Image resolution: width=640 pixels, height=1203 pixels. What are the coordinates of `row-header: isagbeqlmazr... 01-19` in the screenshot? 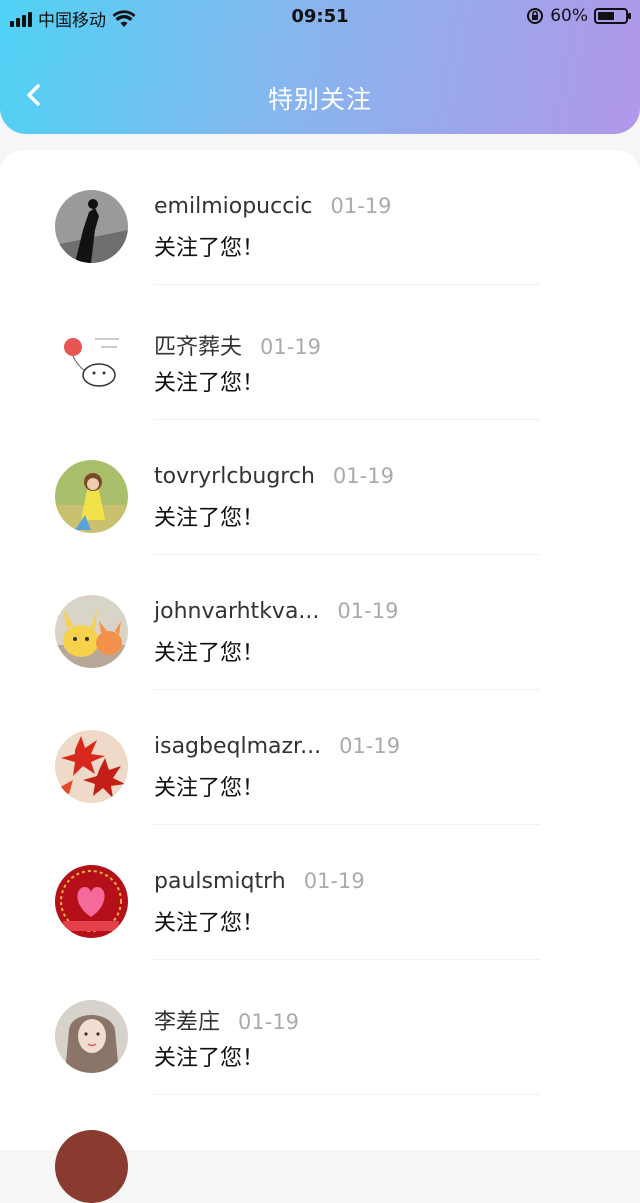 It's located at (277, 746).